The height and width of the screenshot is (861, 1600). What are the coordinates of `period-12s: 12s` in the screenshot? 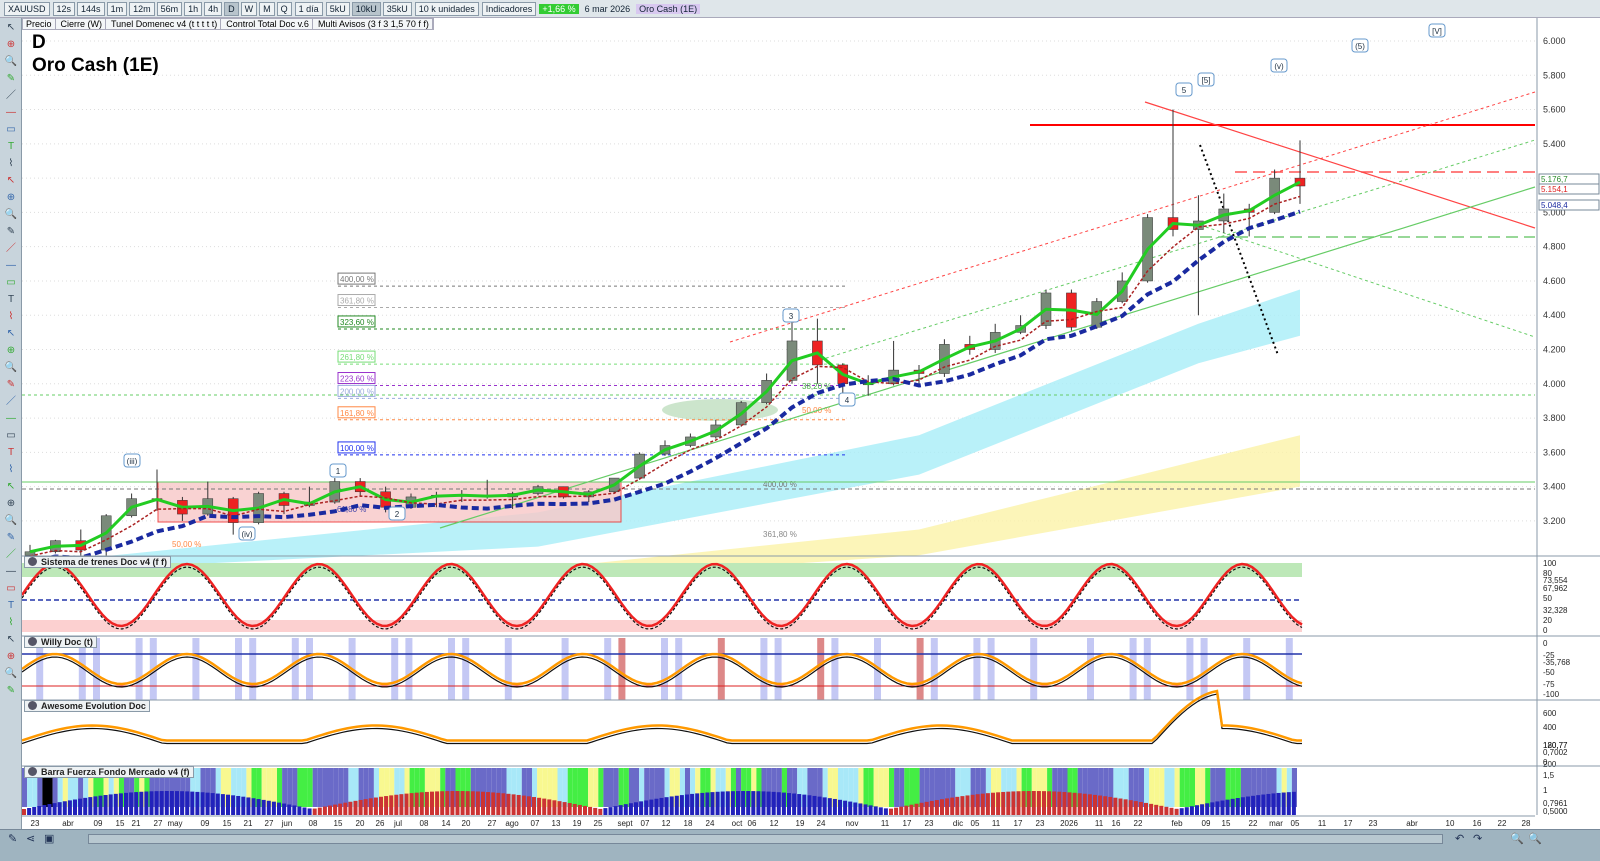 It's located at (64, 8).